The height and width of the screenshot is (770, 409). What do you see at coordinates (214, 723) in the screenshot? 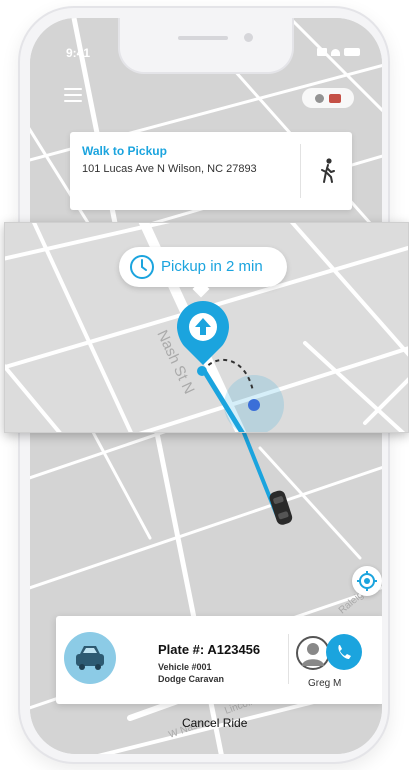
I see `cancel-ride-button: Cancel Ride` at bounding box center [214, 723].